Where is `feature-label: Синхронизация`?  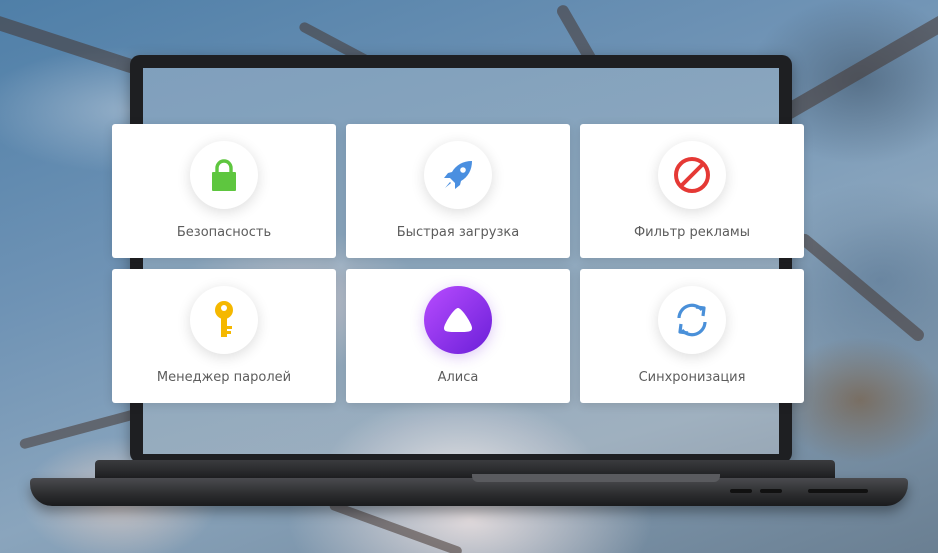 feature-label: Синхронизация is located at coordinates (692, 377).